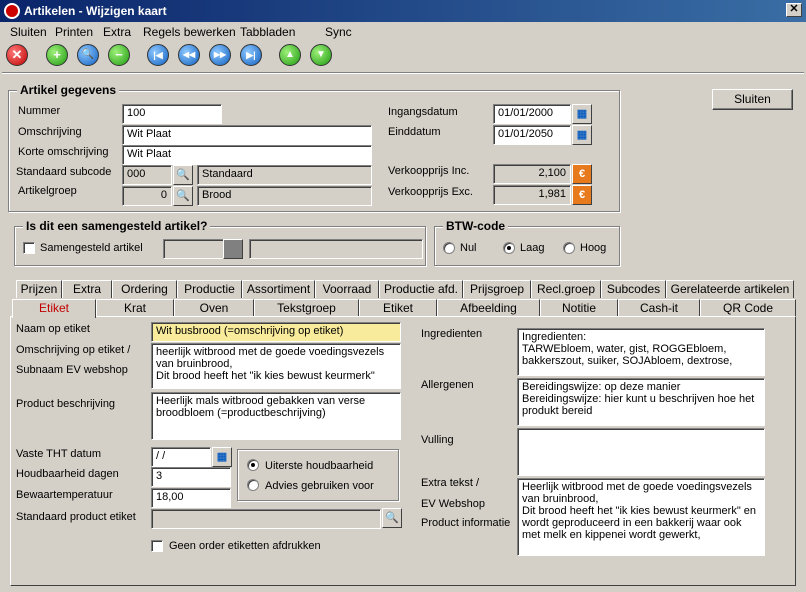 The height and width of the screenshot is (592, 806). Describe the element at coordinates (430, 192) in the screenshot. I see `verkoopprijs-exc-label: Verkoopprijs Exc.` at that location.